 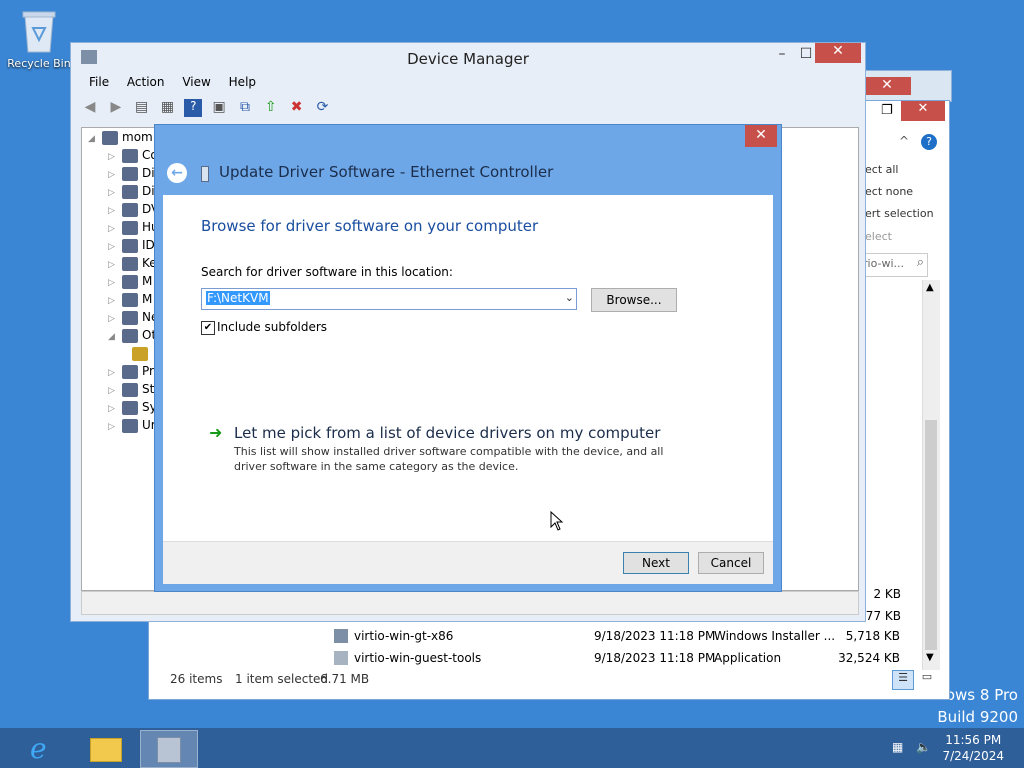 What do you see at coordinates (133, 229) in the screenshot?
I see `tree-item: ▷ Hu` at bounding box center [133, 229].